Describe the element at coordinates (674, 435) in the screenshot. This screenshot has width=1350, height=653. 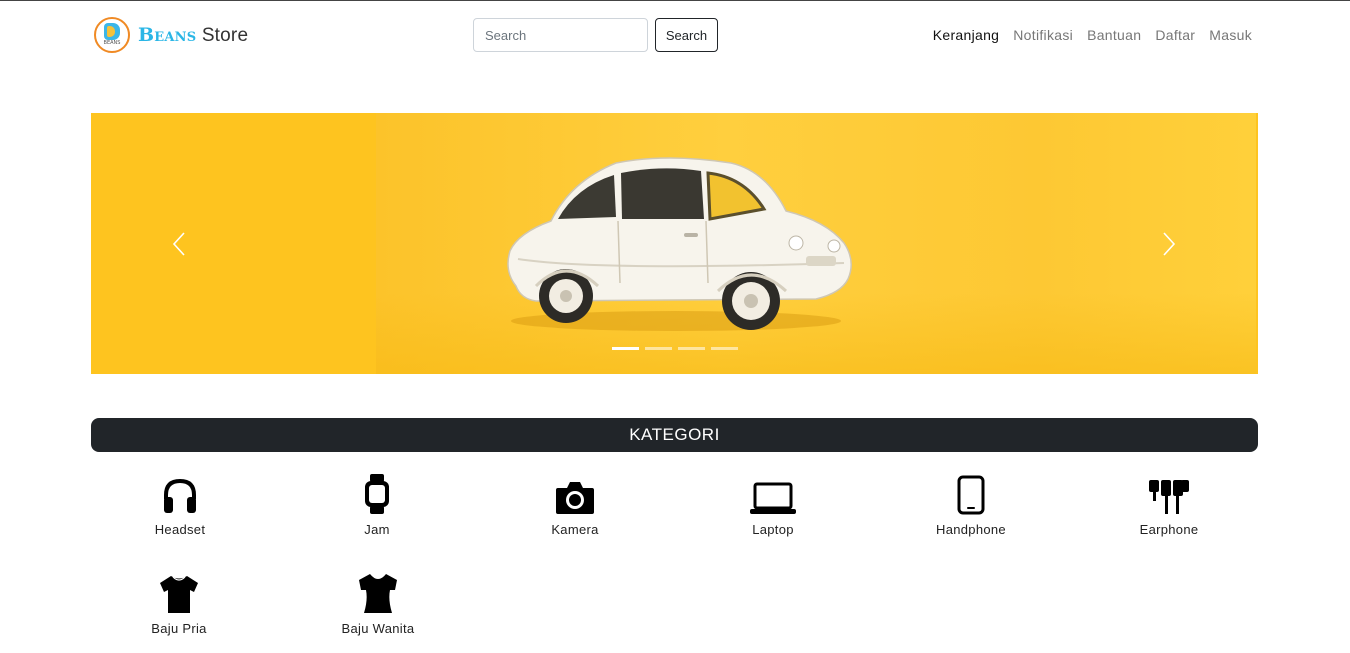
I see `kategori-header: KATEGORI` at that location.